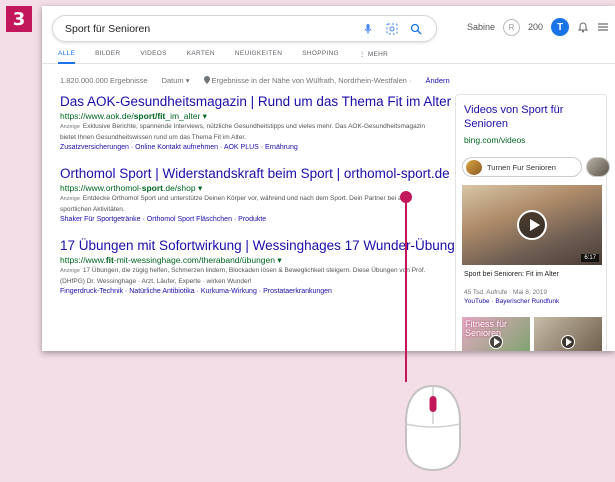 This screenshot has height=482, width=615. I want to click on notification-bell-icon, so click(583, 27).